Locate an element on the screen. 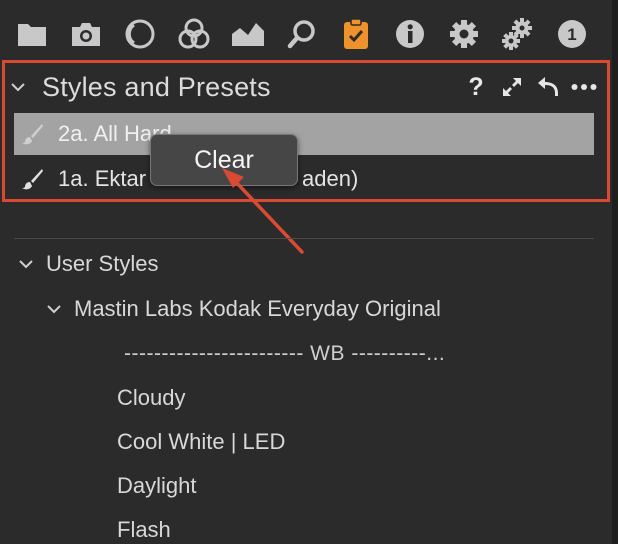 The width and height of the screenshot is (618, 544). style-item: Daylight is located at coordinates (156, 486).